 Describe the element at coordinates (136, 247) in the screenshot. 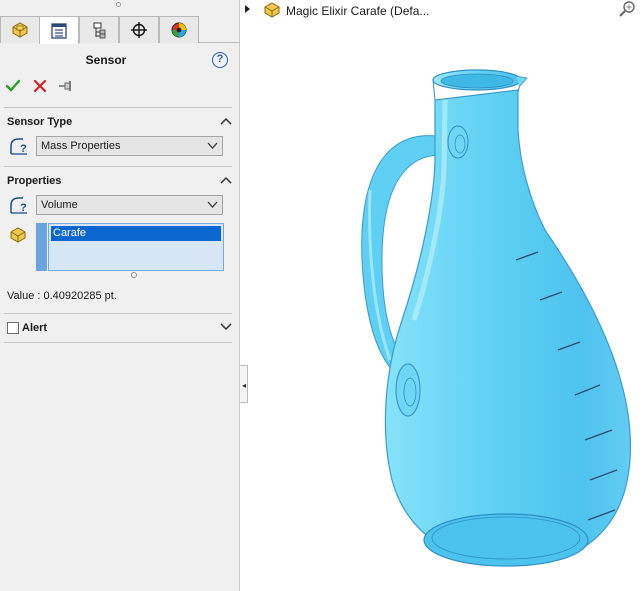

I see `selection-list: Carafe` at that location.